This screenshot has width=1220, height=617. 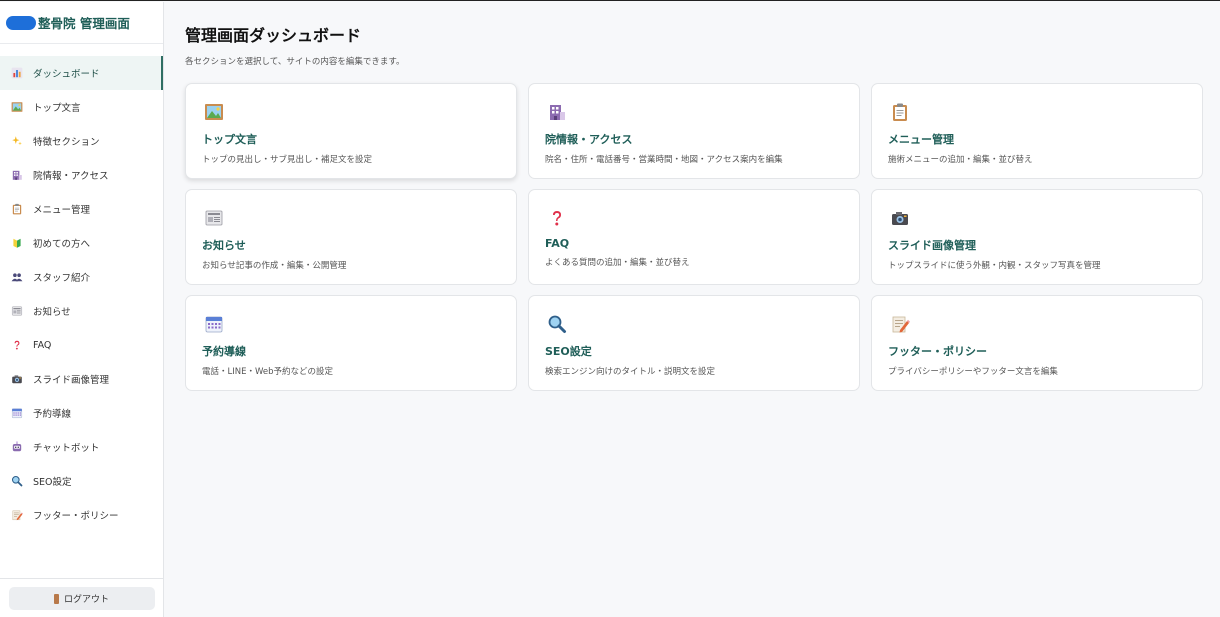 I want to click on card-title: 予約導線, so click(x=224, y=351).